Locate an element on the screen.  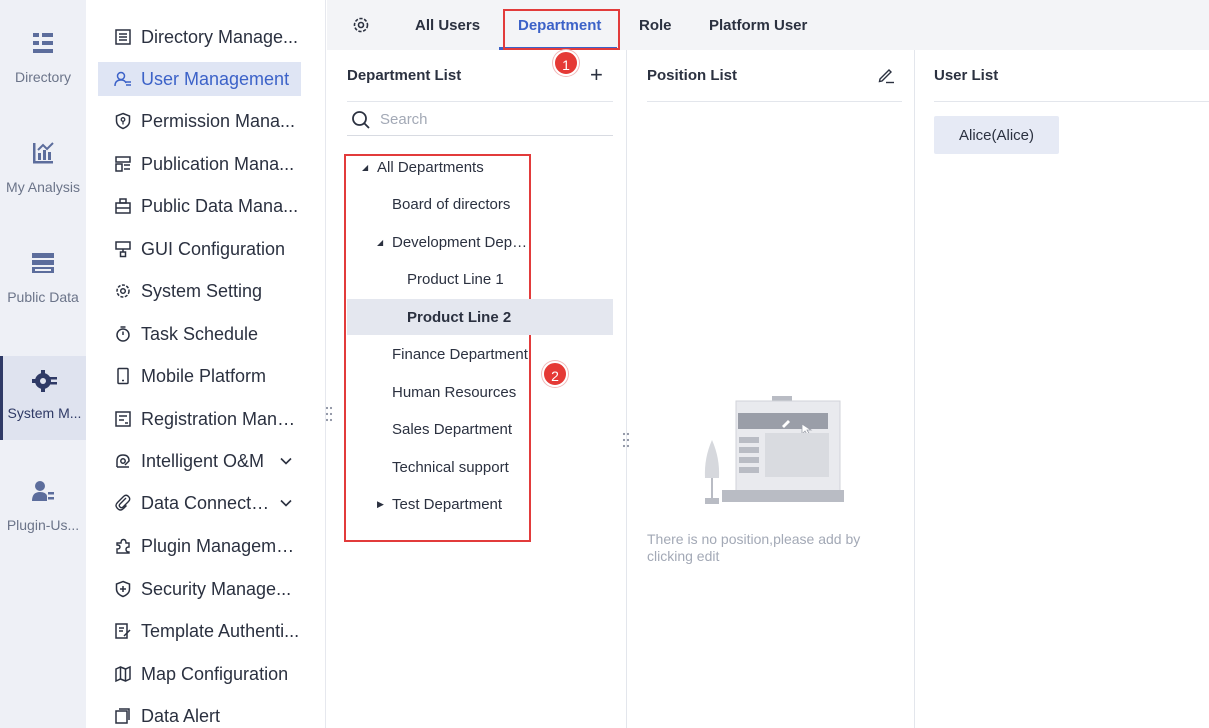
menu-item-task-schedule: Task Schedule is located at coordinates (199, 334).